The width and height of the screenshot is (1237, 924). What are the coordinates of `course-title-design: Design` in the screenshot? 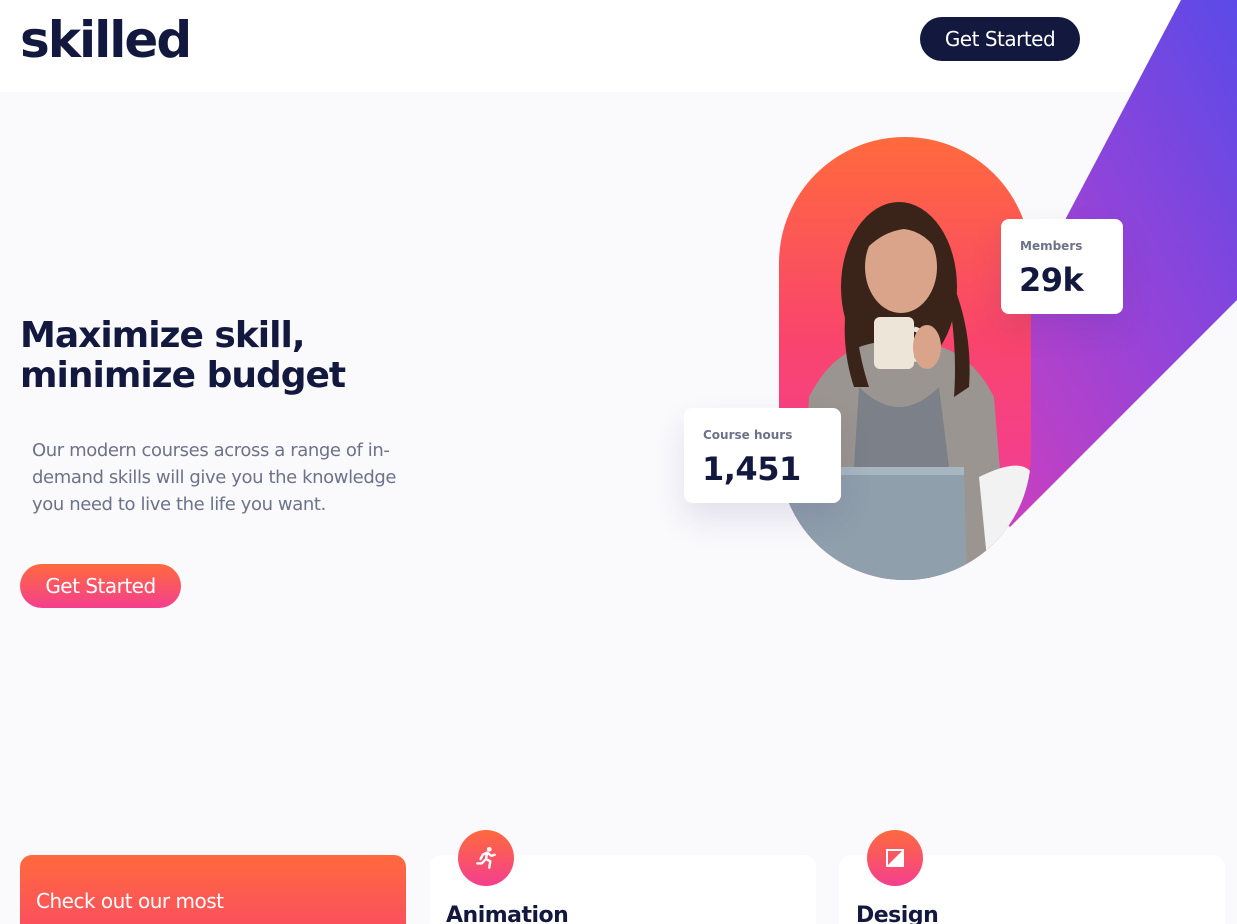 It's located at (897, 913).